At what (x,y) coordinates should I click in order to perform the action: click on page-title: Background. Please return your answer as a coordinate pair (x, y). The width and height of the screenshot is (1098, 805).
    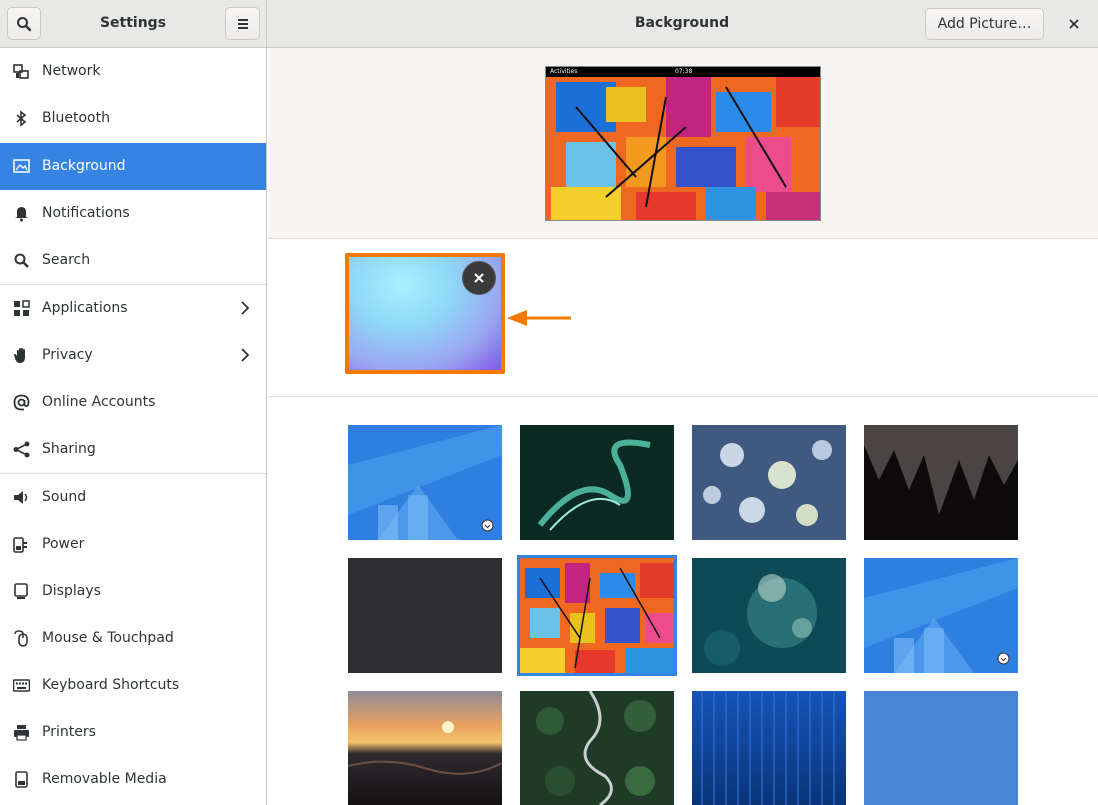
    Looking at the image, I should click on (682, 23).